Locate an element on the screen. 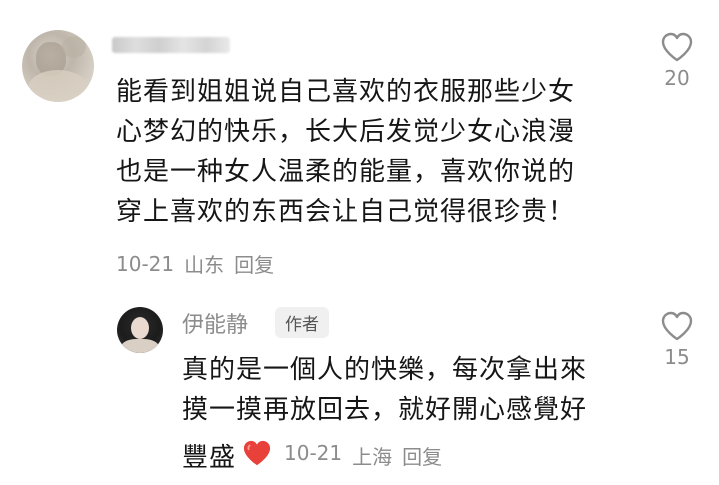  comment-line: 也是一种女人温柔的能量，喜欢你说的 is located at coordinates (346, 172).